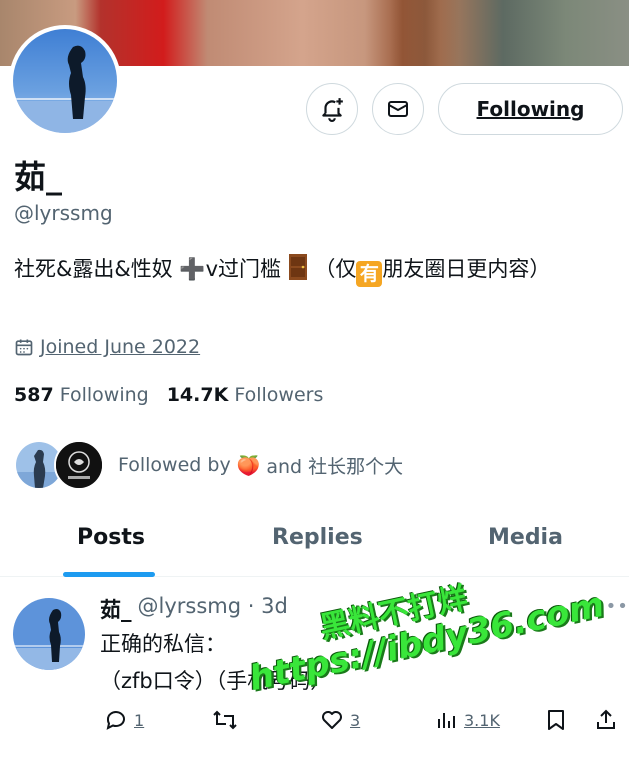 Image resolution: width=629 pixels, height=767 pixels. I want to click on bookmark-action, so click(556, 720).